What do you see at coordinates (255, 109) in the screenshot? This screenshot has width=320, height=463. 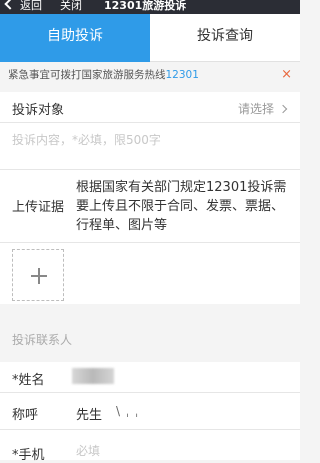 I see `select-placeholder: 请选择` at bounding box center [255, 109].